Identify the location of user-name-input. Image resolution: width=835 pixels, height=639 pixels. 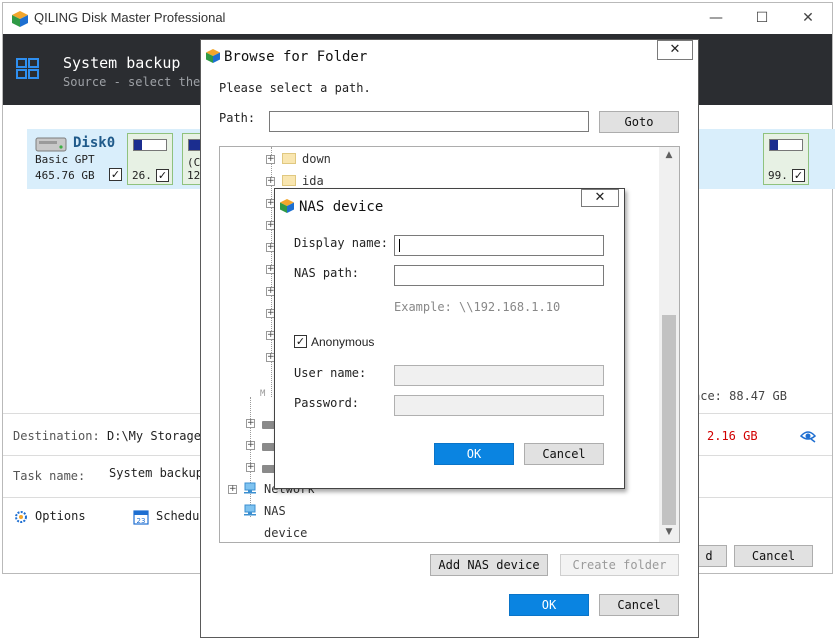
(499, 375).